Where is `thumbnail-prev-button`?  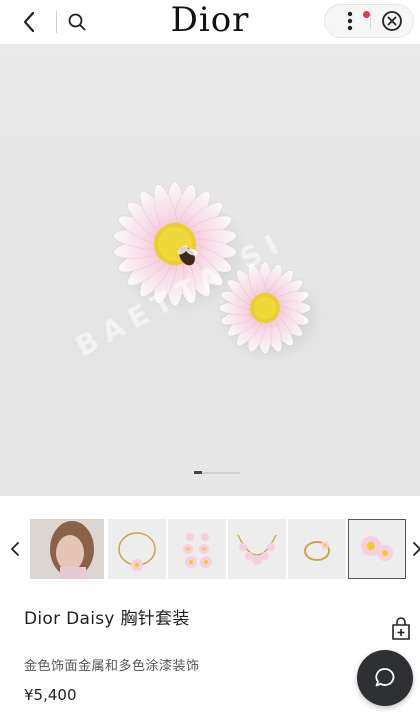 thumbnail-prev-button is located at coordinates (15, 549).